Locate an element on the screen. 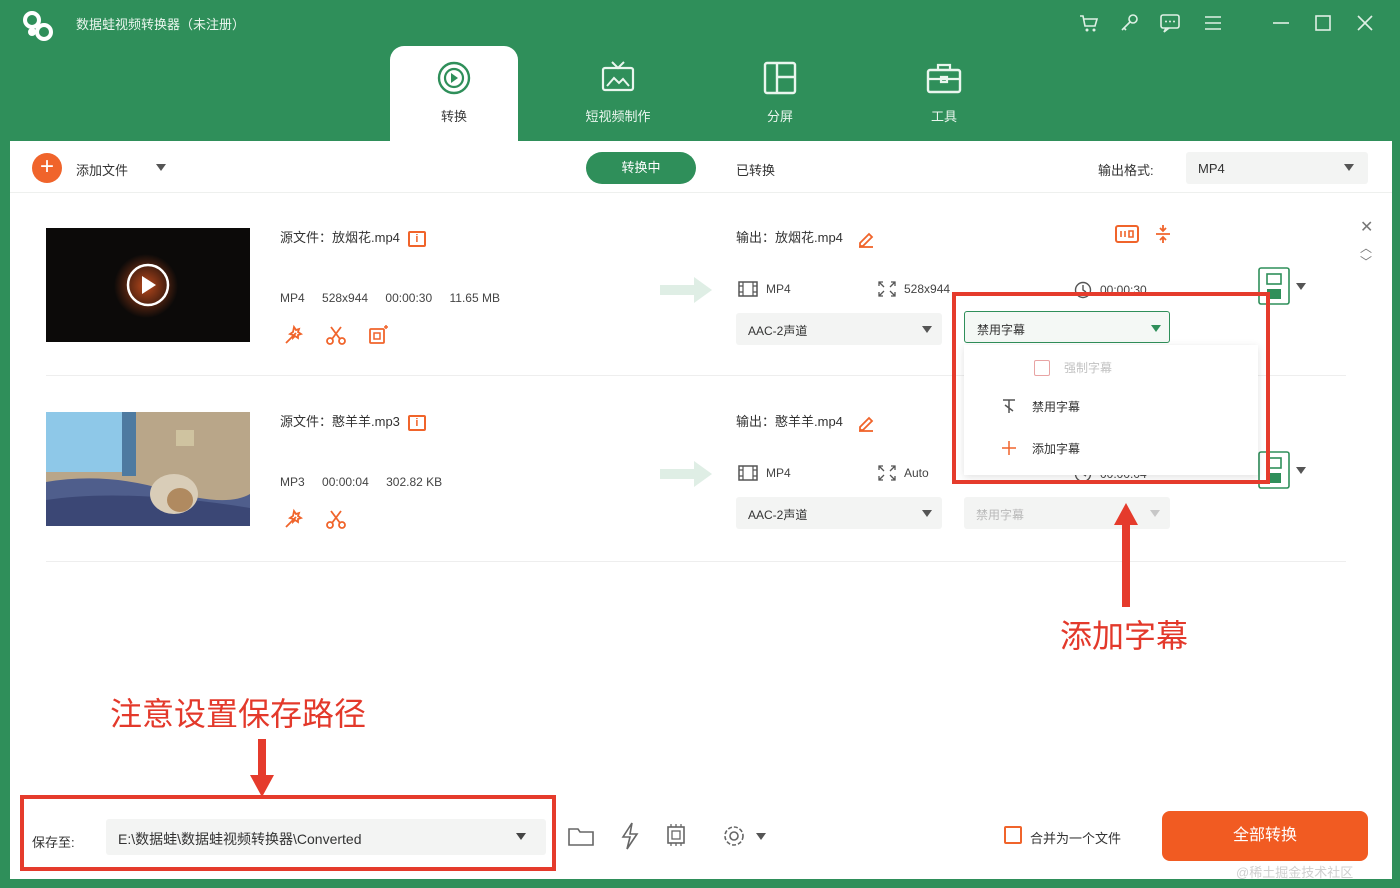 This screenshot has width=1400, height=888. source-meta: MP3 00:00:04 302.82 KB is located at coordinates (368, 482).